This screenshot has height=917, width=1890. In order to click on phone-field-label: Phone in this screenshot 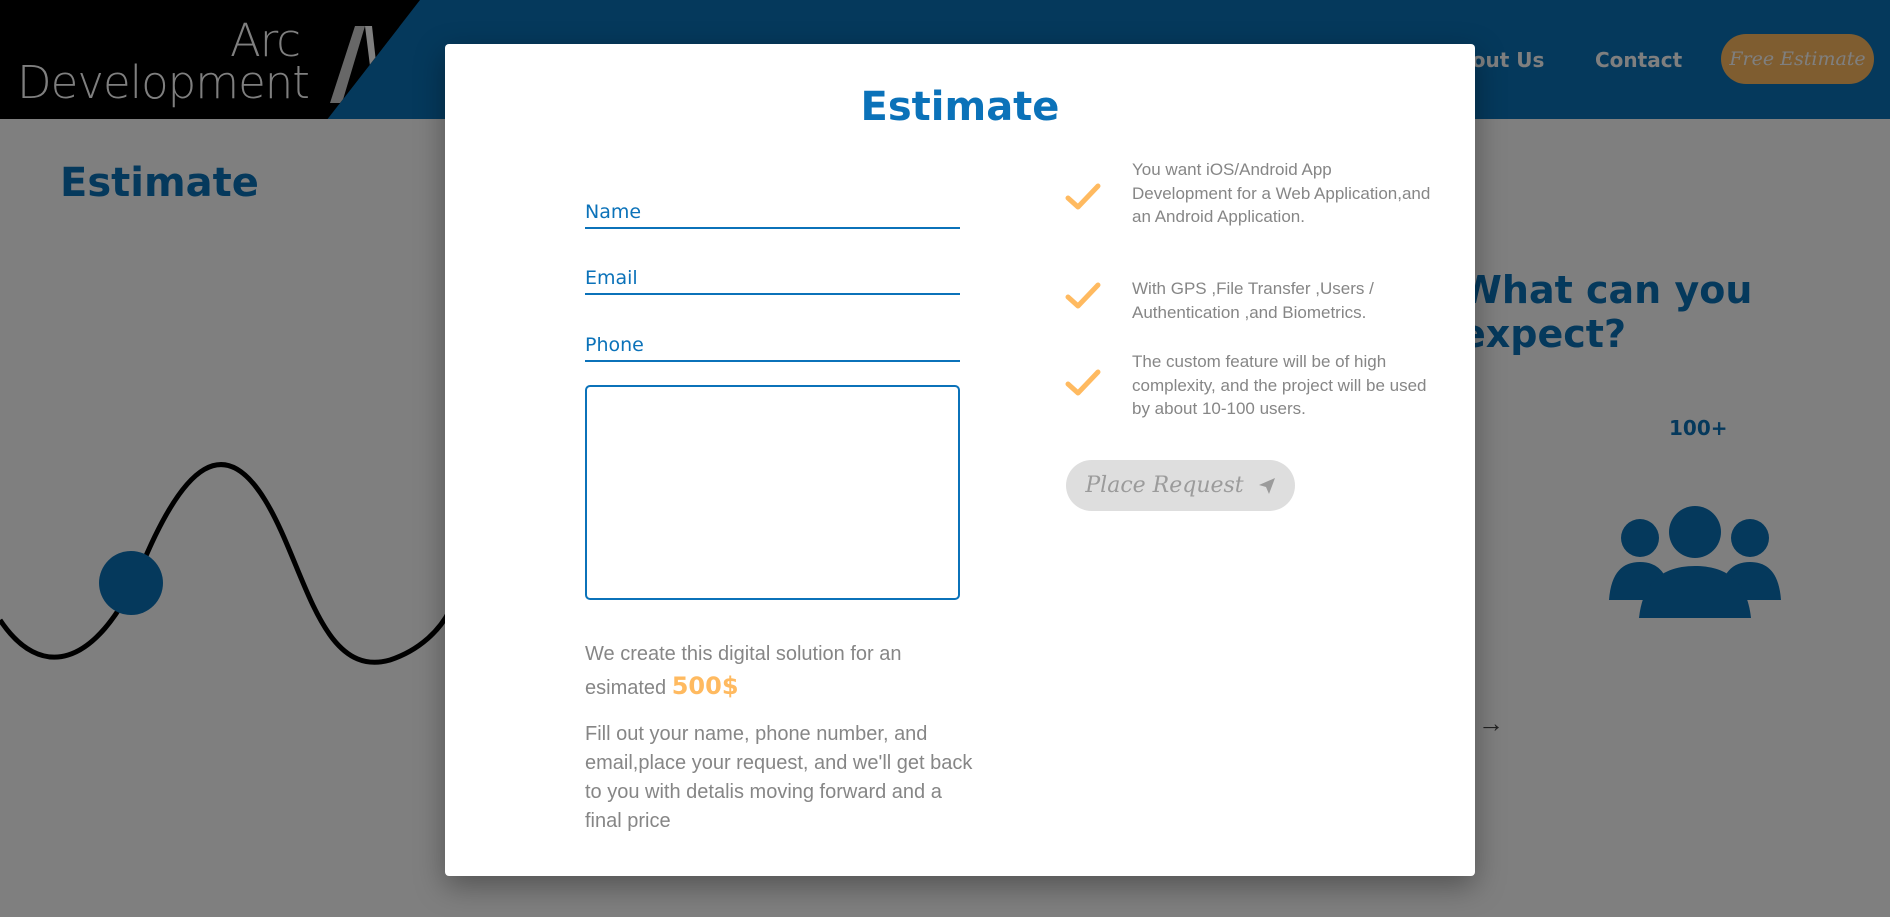, I will do `click(614, 345)`.